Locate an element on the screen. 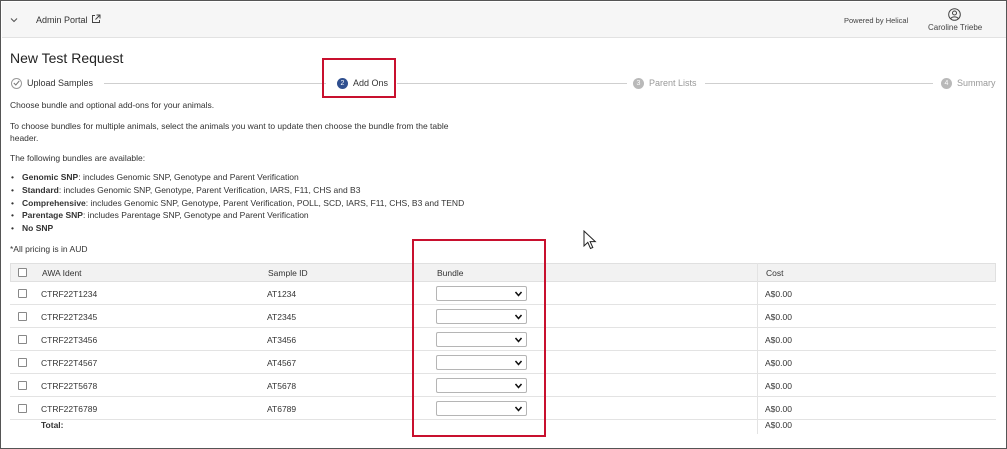 The image size is (1007, 449). sample-id-cell: AT1234 is located at coordinates (282, 294).